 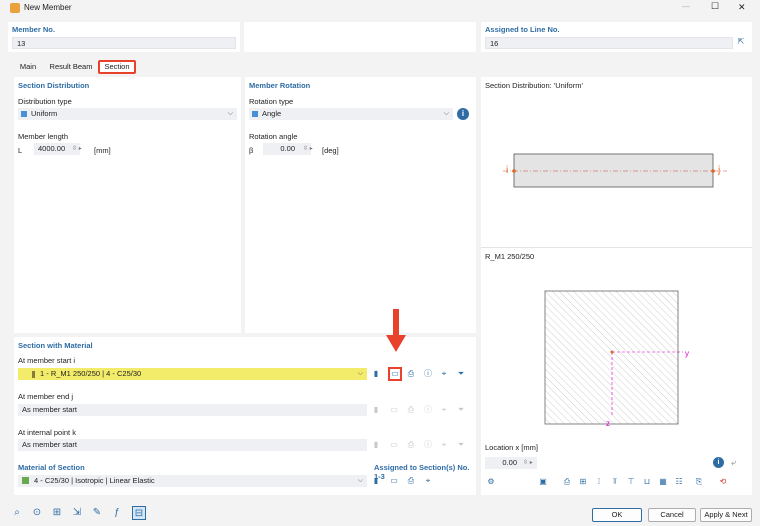 What do you see at coordinates (192, 445) in the screenshot?
I see `internal-point-select: As member start` at bounding box center [192, 445].